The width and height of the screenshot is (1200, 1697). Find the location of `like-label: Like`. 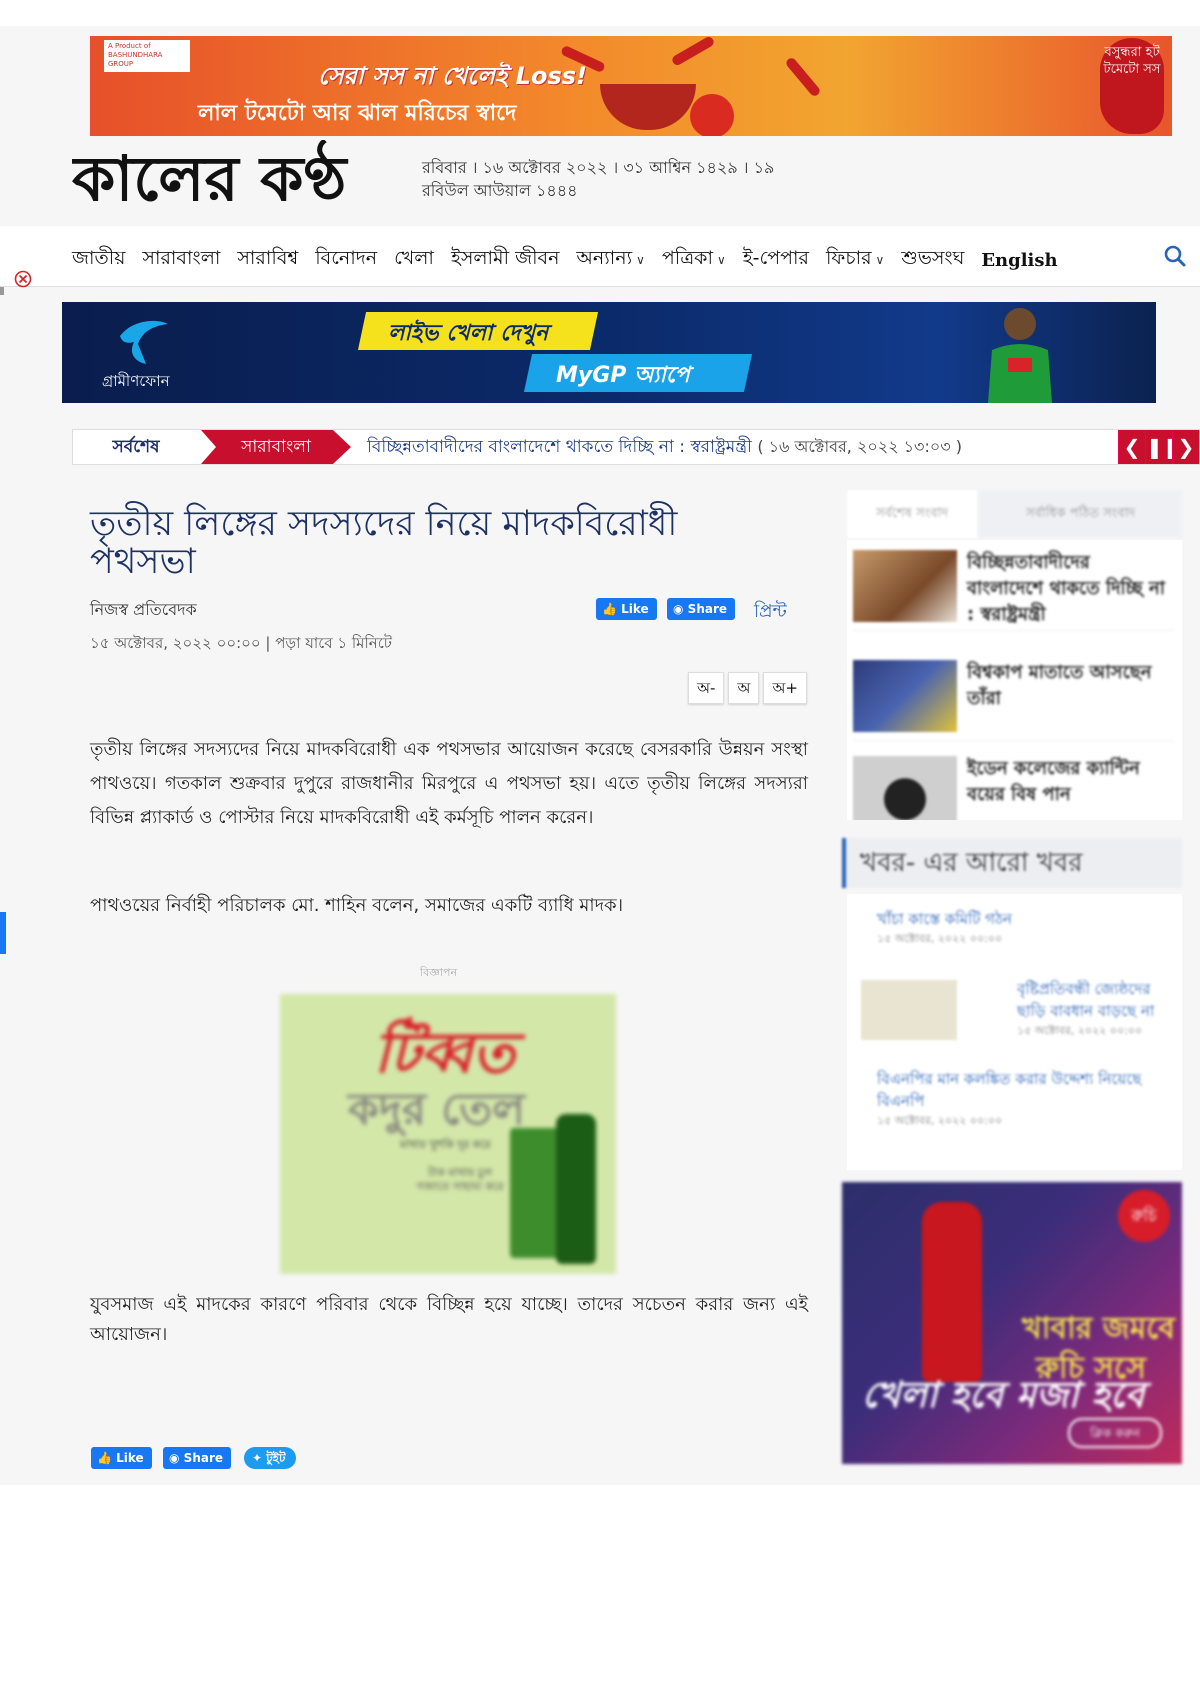

like-label: Like is located at coordinates (130, 1458).